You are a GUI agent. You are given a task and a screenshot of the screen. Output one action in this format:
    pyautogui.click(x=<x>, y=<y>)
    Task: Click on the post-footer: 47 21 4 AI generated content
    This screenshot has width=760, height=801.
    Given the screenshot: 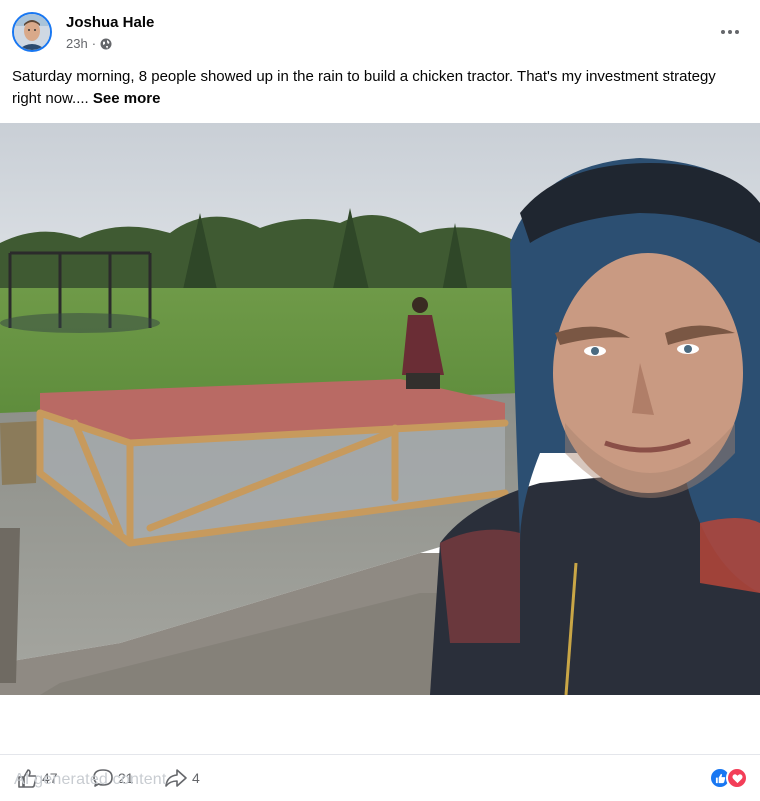 What is the action you would take?
    pyautogui.click(x=380, y=777)
    